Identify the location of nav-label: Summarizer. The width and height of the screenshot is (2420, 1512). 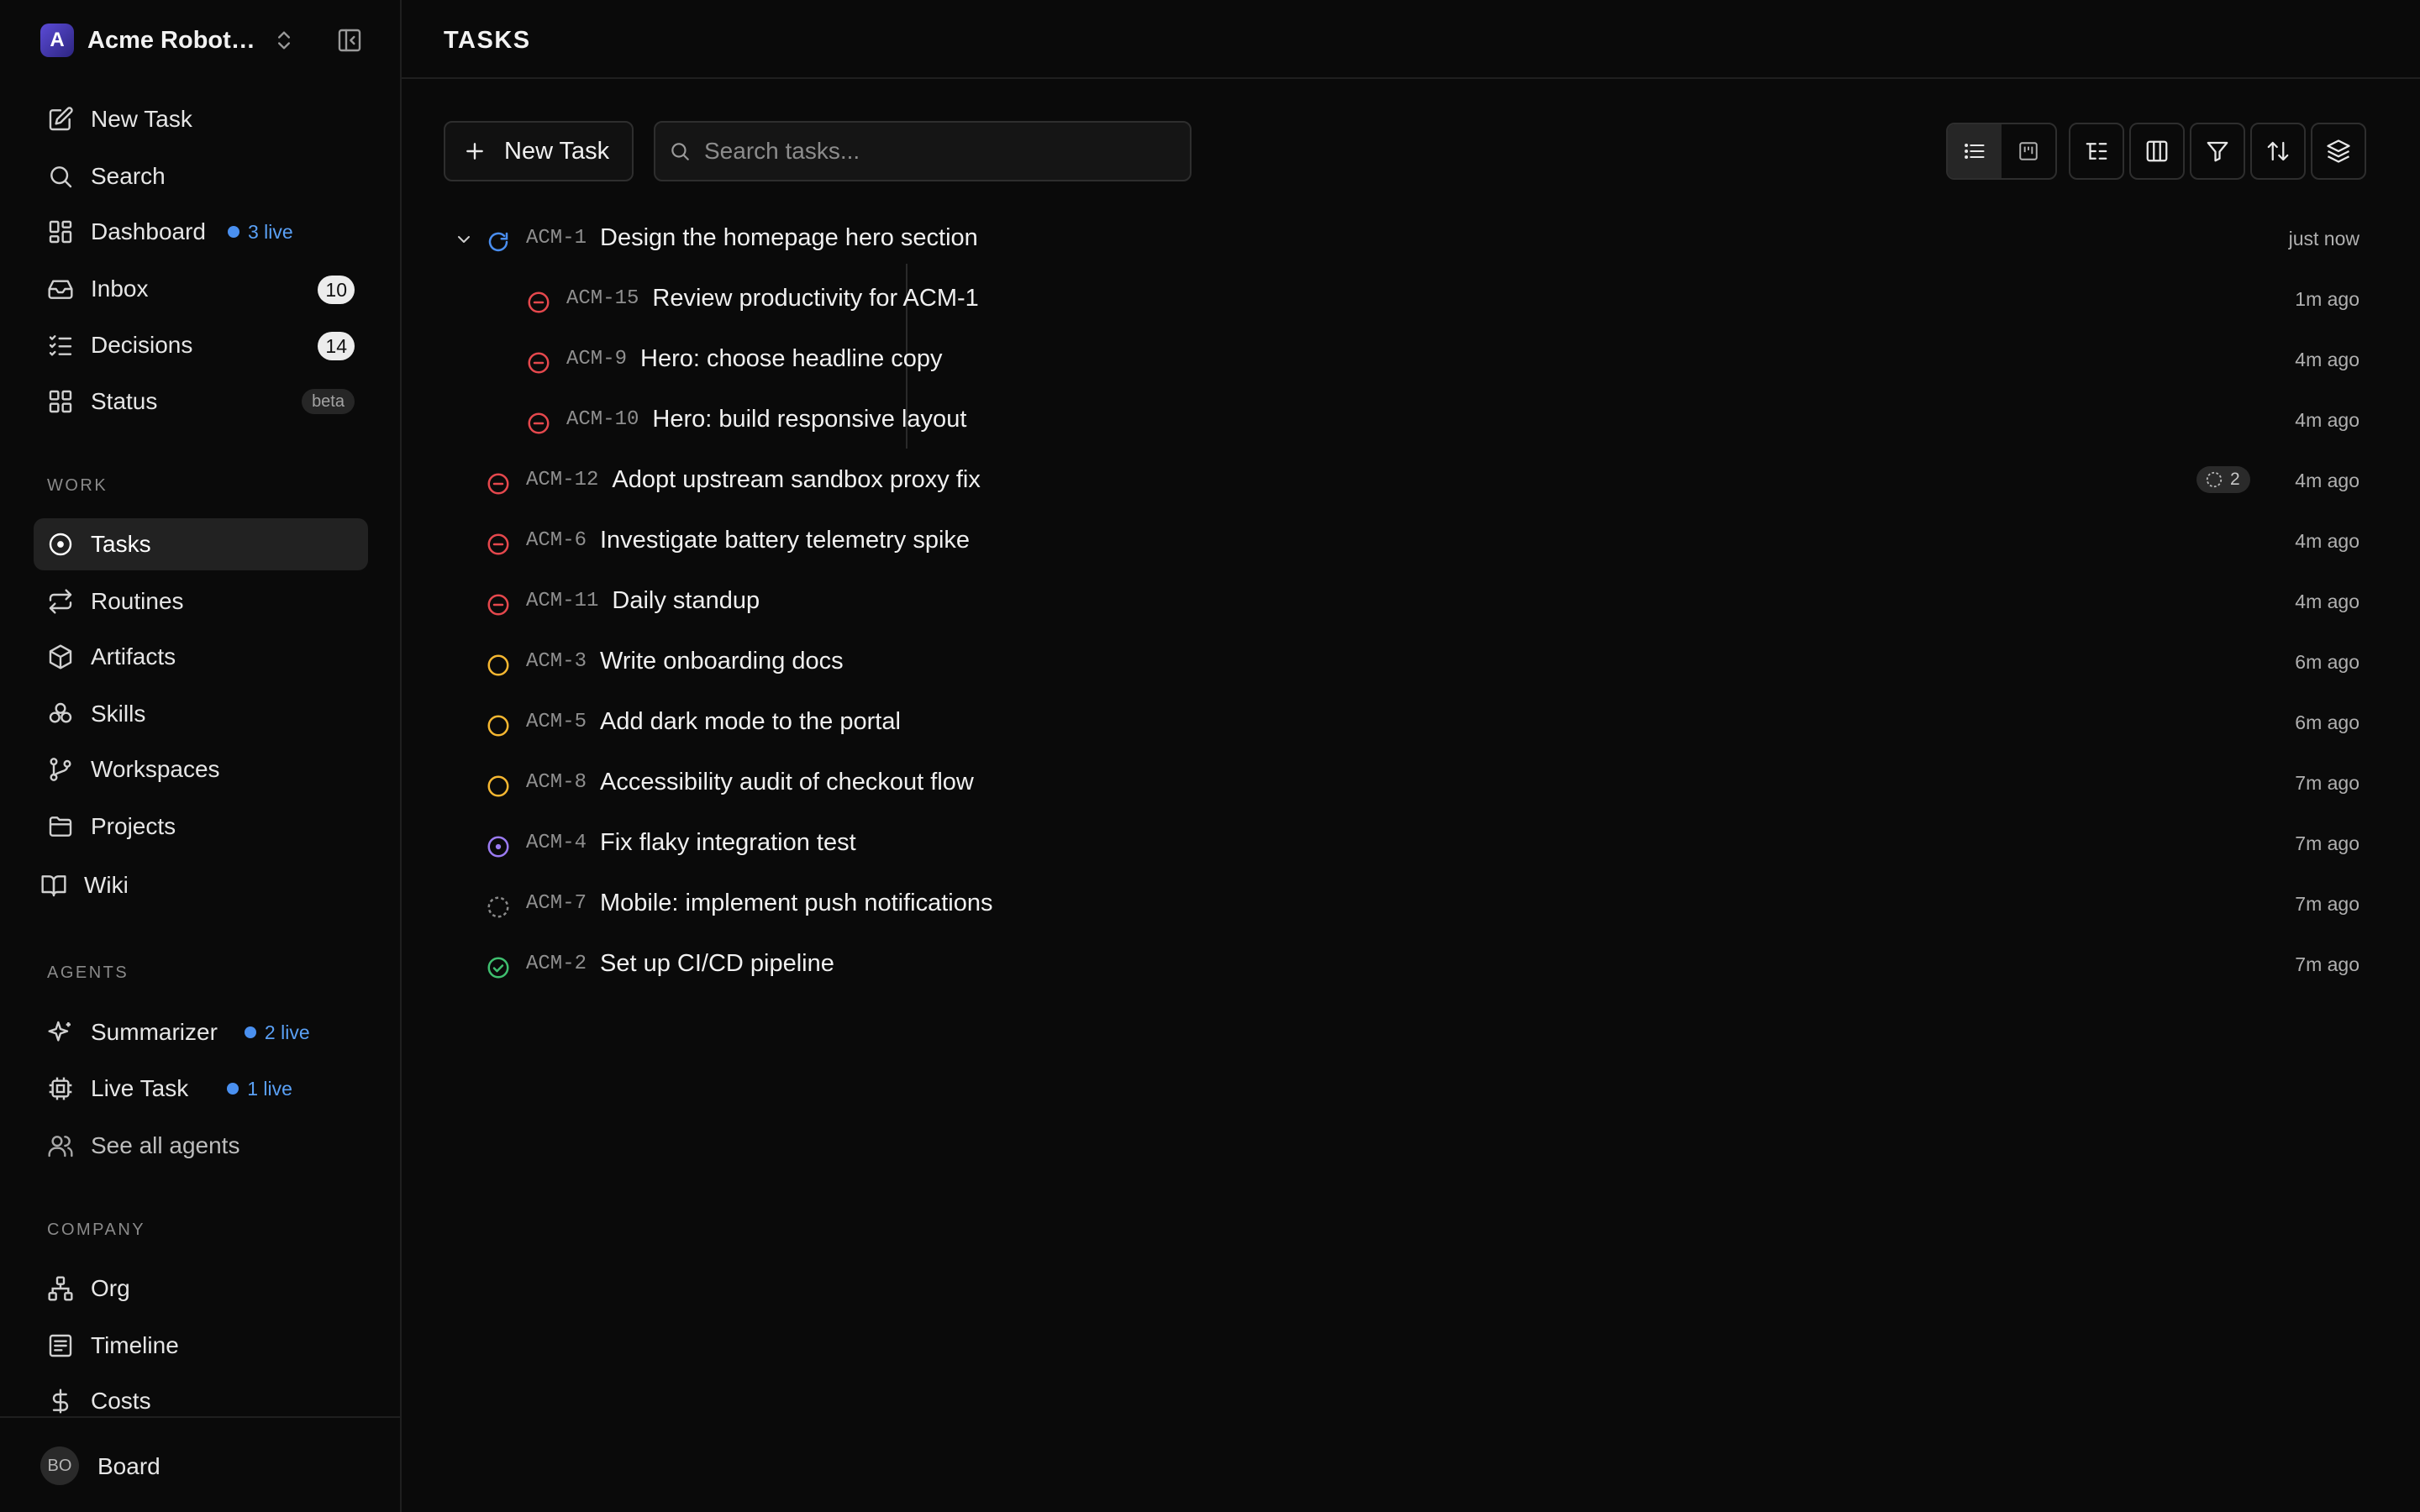
(154, 1032).